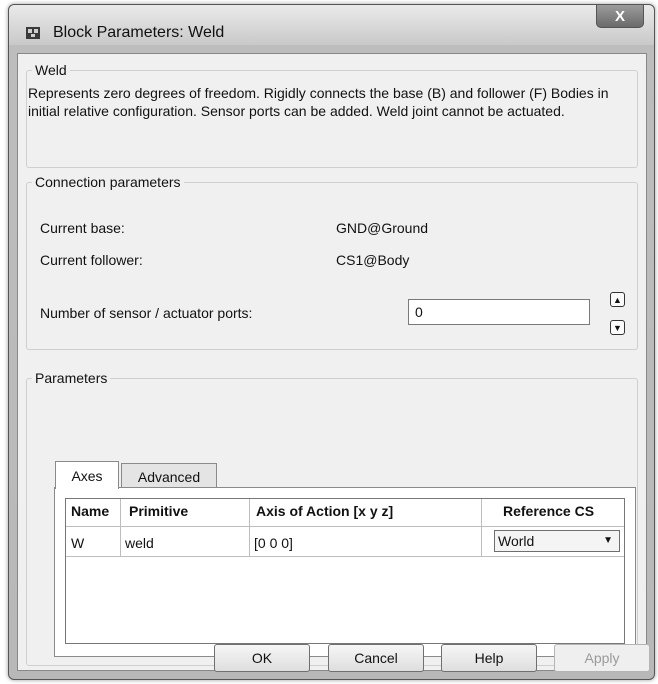 This screenshot has width=658, height=684. Describe the element at coordinates (51, 70) in the screenshot. I see `weld-group-legend: Weld` at that location.